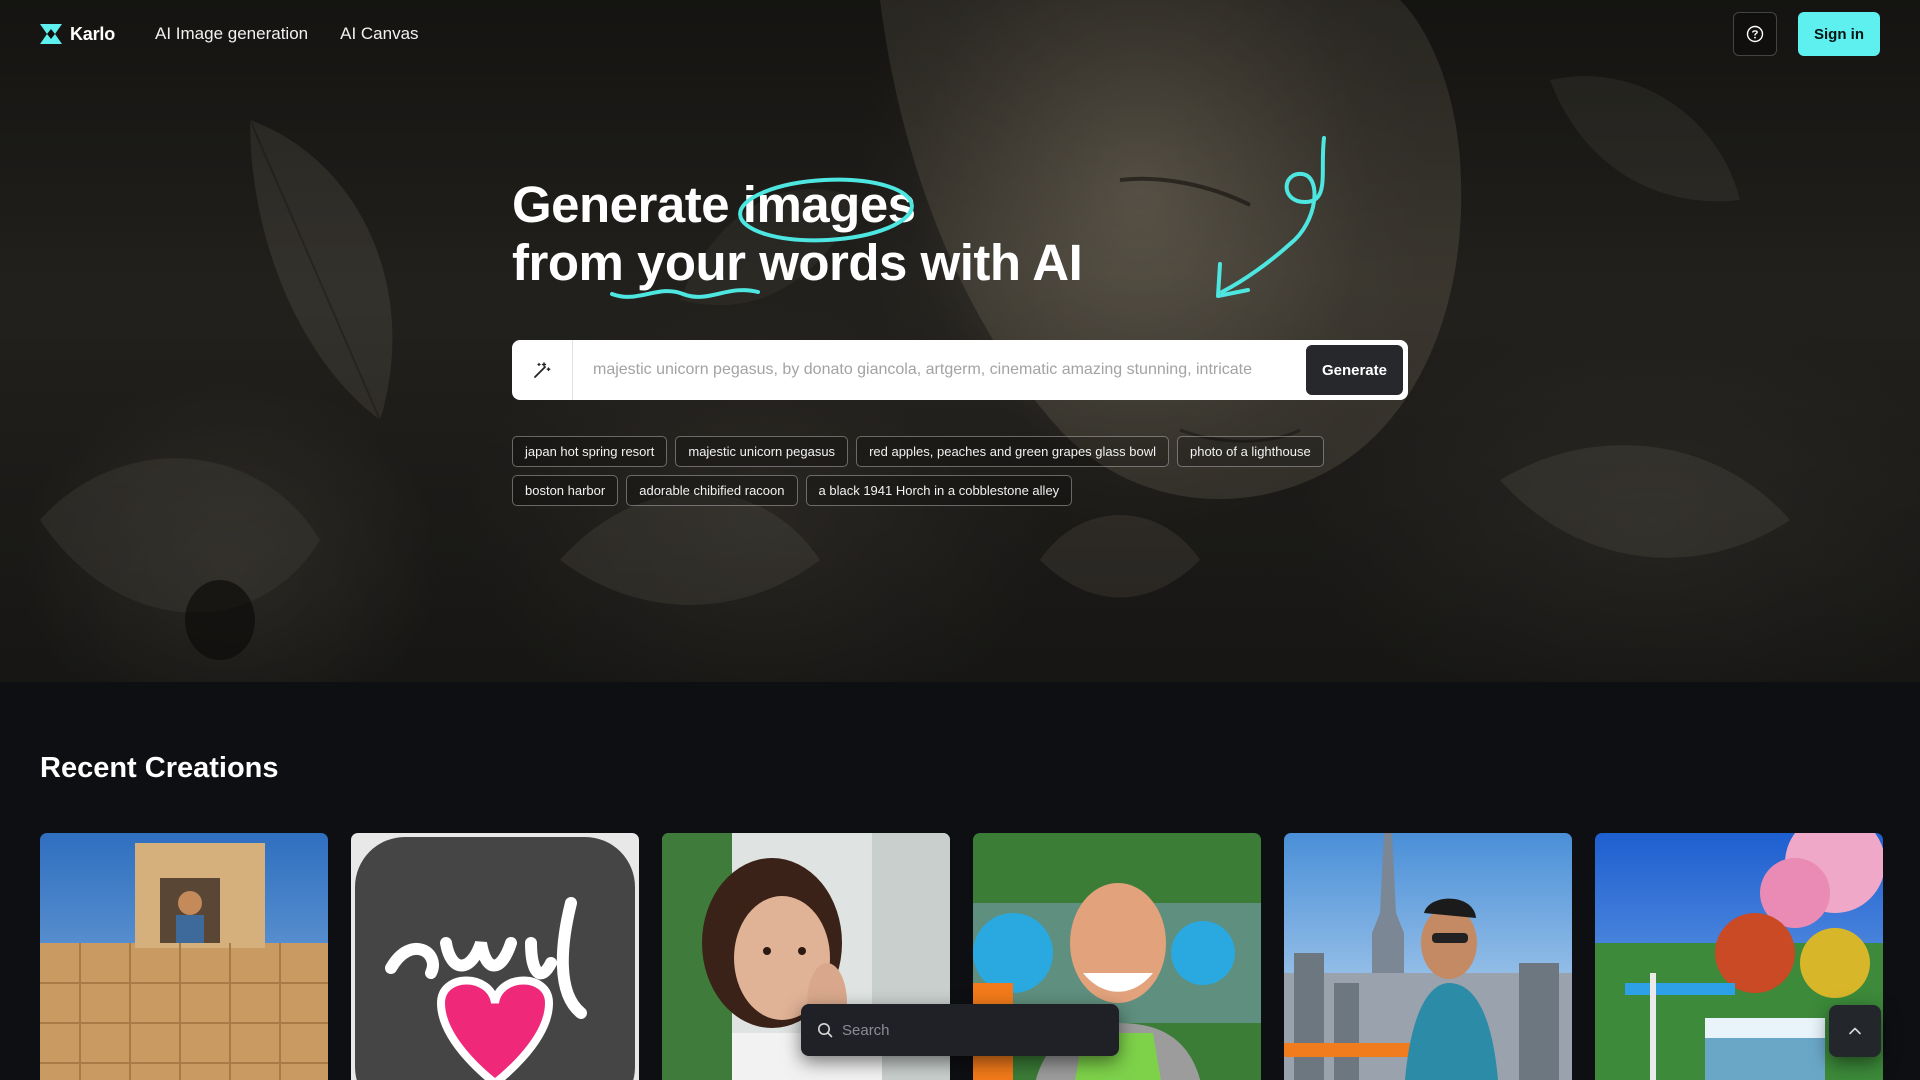 The image size is (1920, 1080). What do you see at coordinates (825, 1030) in the screenshot?
I see `search-icon` at bounding box center [825, 1030].